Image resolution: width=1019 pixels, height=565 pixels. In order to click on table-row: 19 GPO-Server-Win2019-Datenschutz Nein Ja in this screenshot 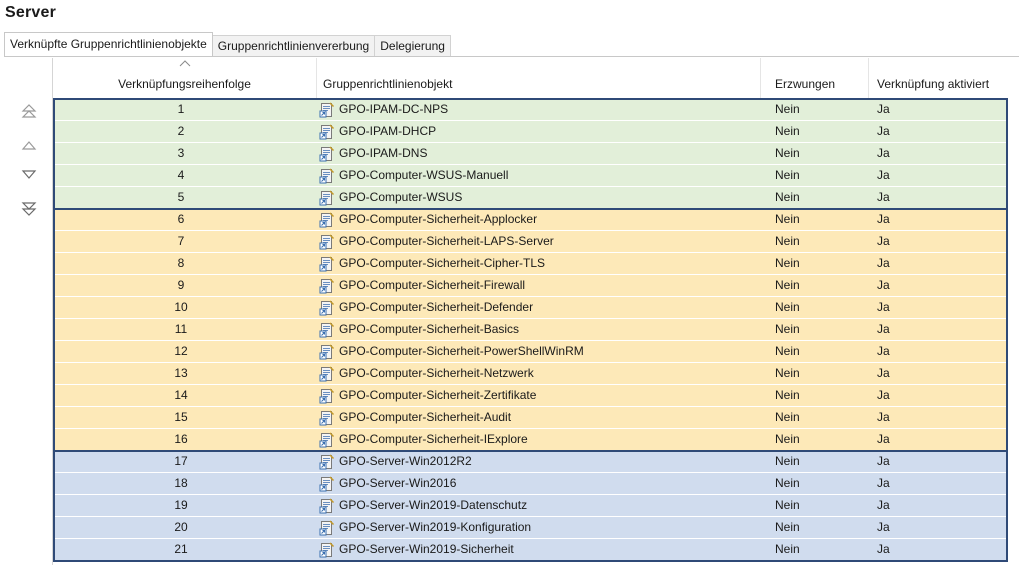, I will do `click(530, 505)`.